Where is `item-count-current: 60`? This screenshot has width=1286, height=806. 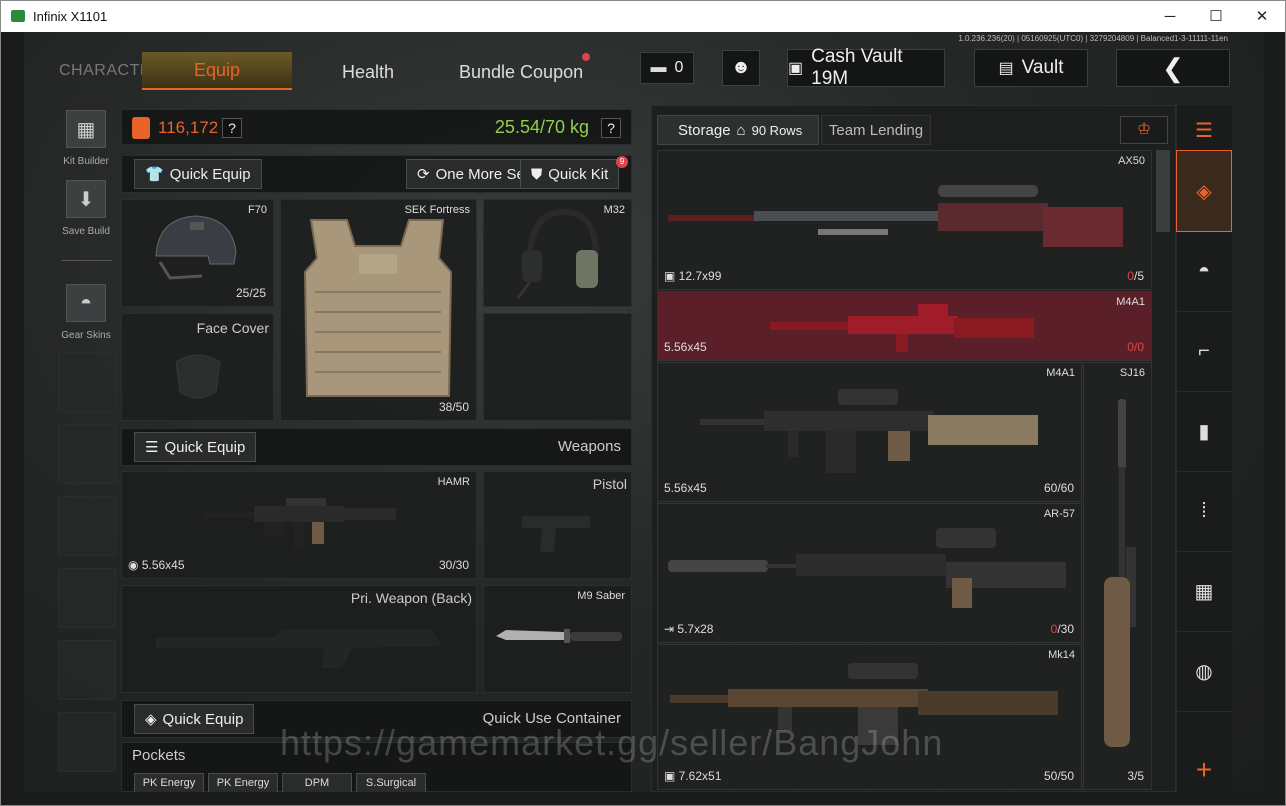
item-count-current: 60 is located at coordinates (1050, 488).